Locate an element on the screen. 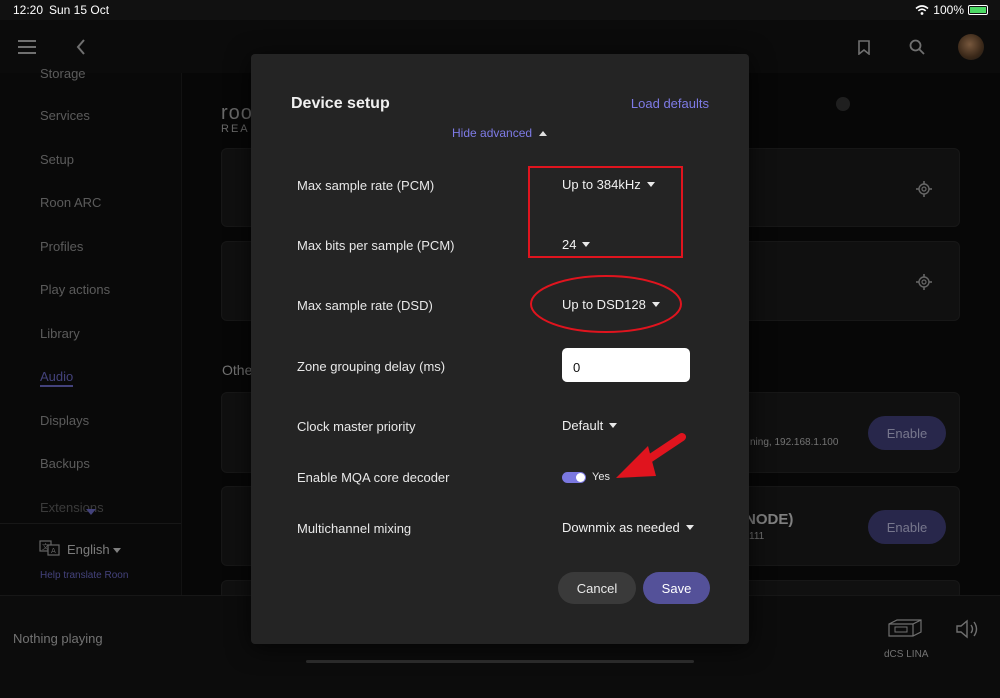 This screenshot has height=698, width=1000. grouping-delay-input: 0 is located at coordinates (626, 365).